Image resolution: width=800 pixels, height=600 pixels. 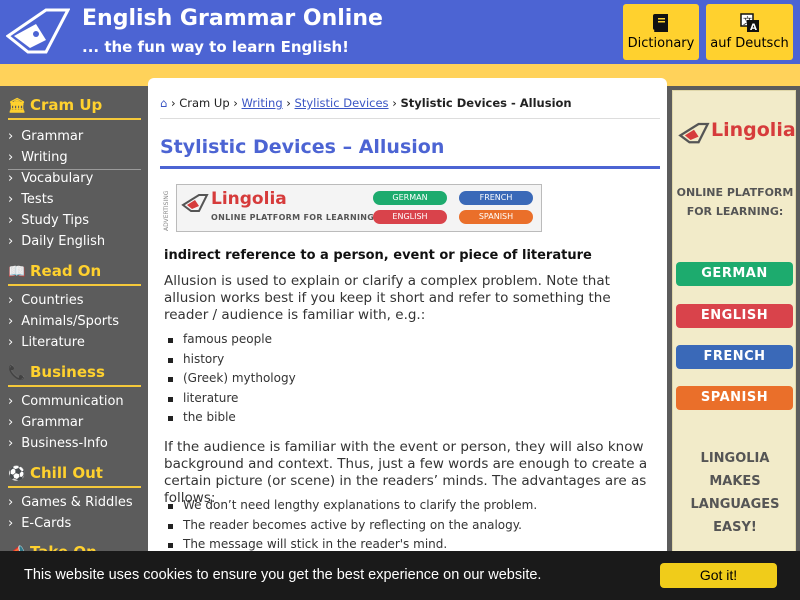 I want to click on sidebar-item-daily-english: Daily English, so click(x=74, y=244).